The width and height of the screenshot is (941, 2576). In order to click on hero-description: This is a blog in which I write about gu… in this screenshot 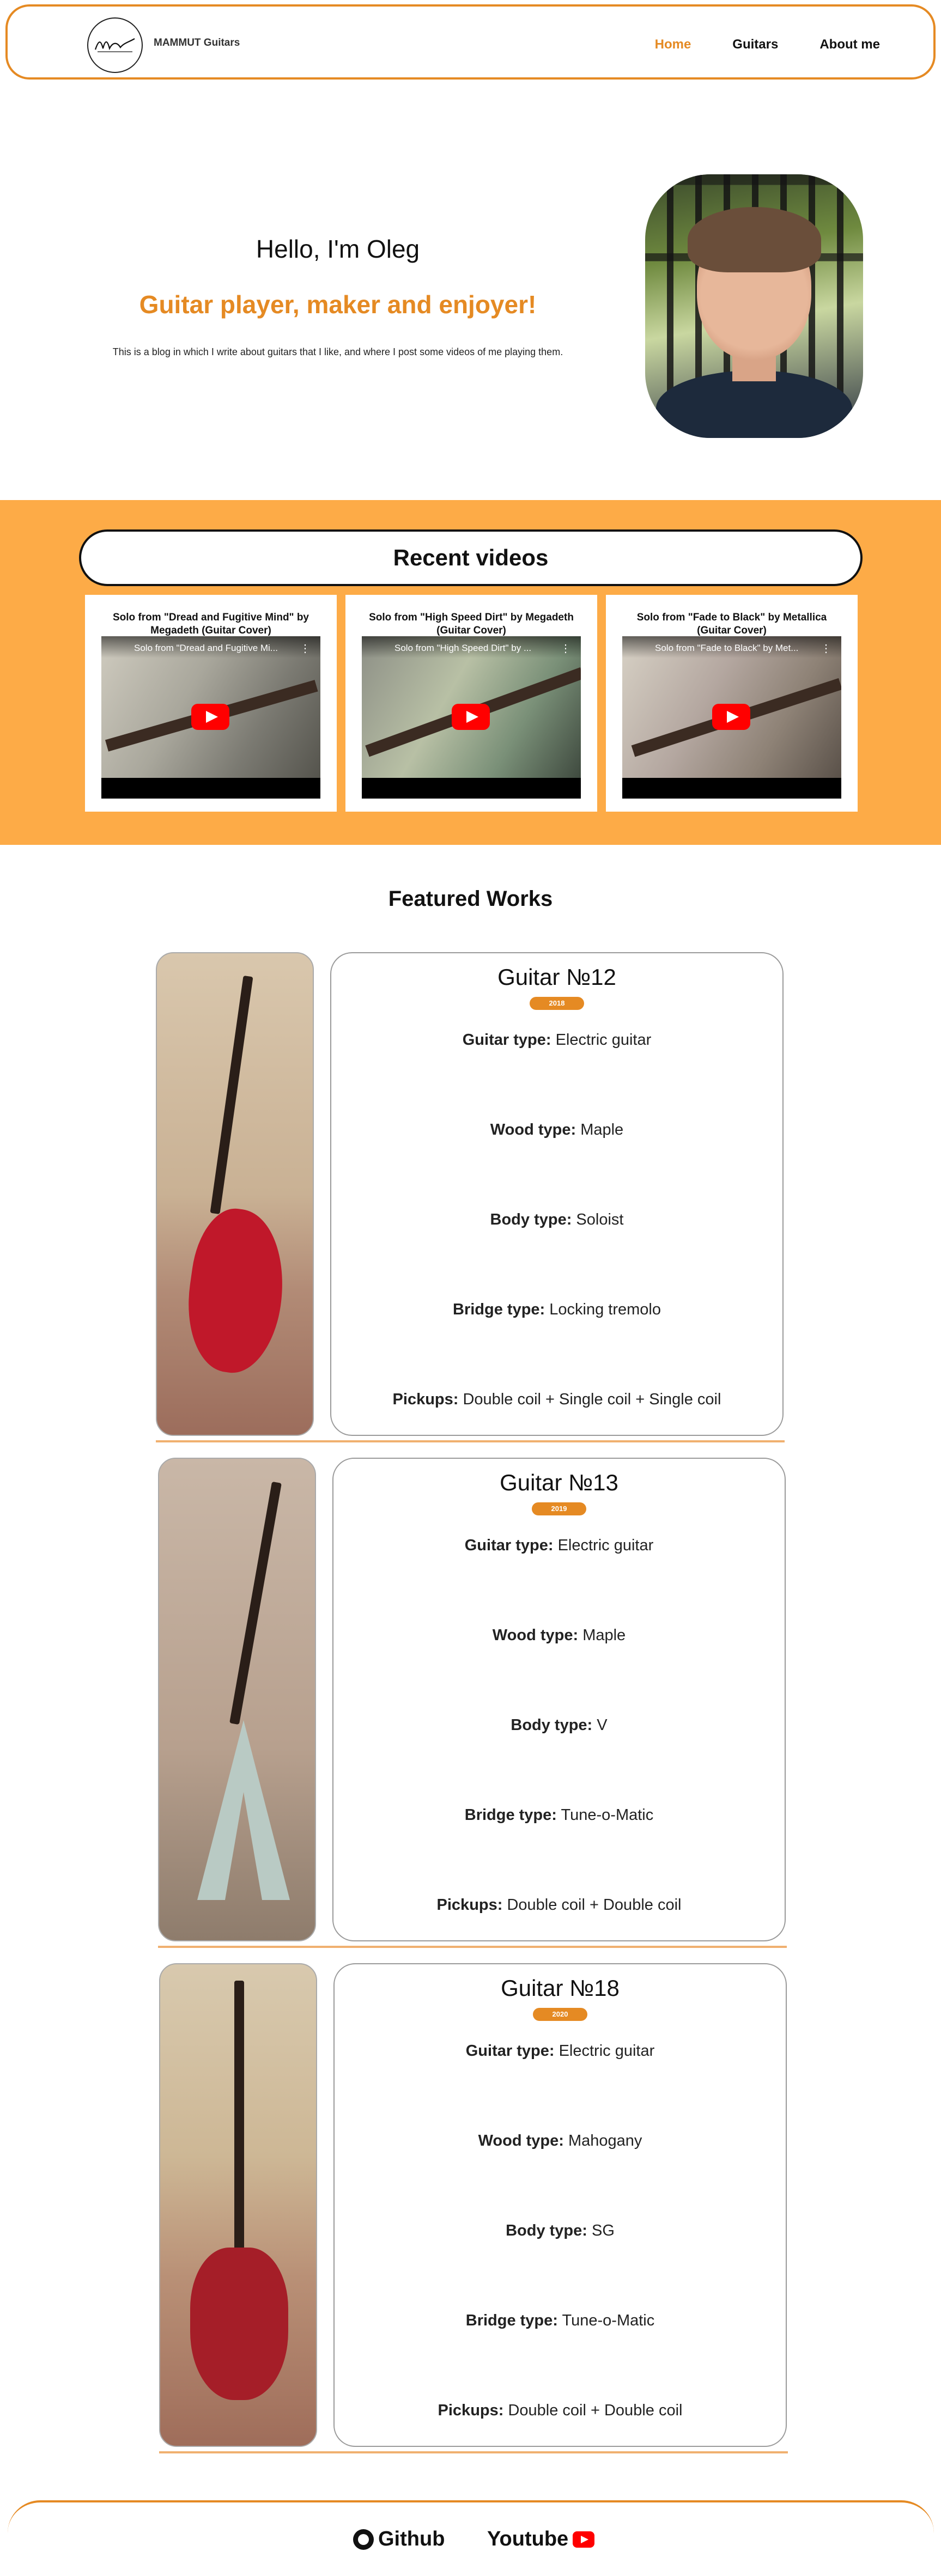, I will do `click(337, 352)`.